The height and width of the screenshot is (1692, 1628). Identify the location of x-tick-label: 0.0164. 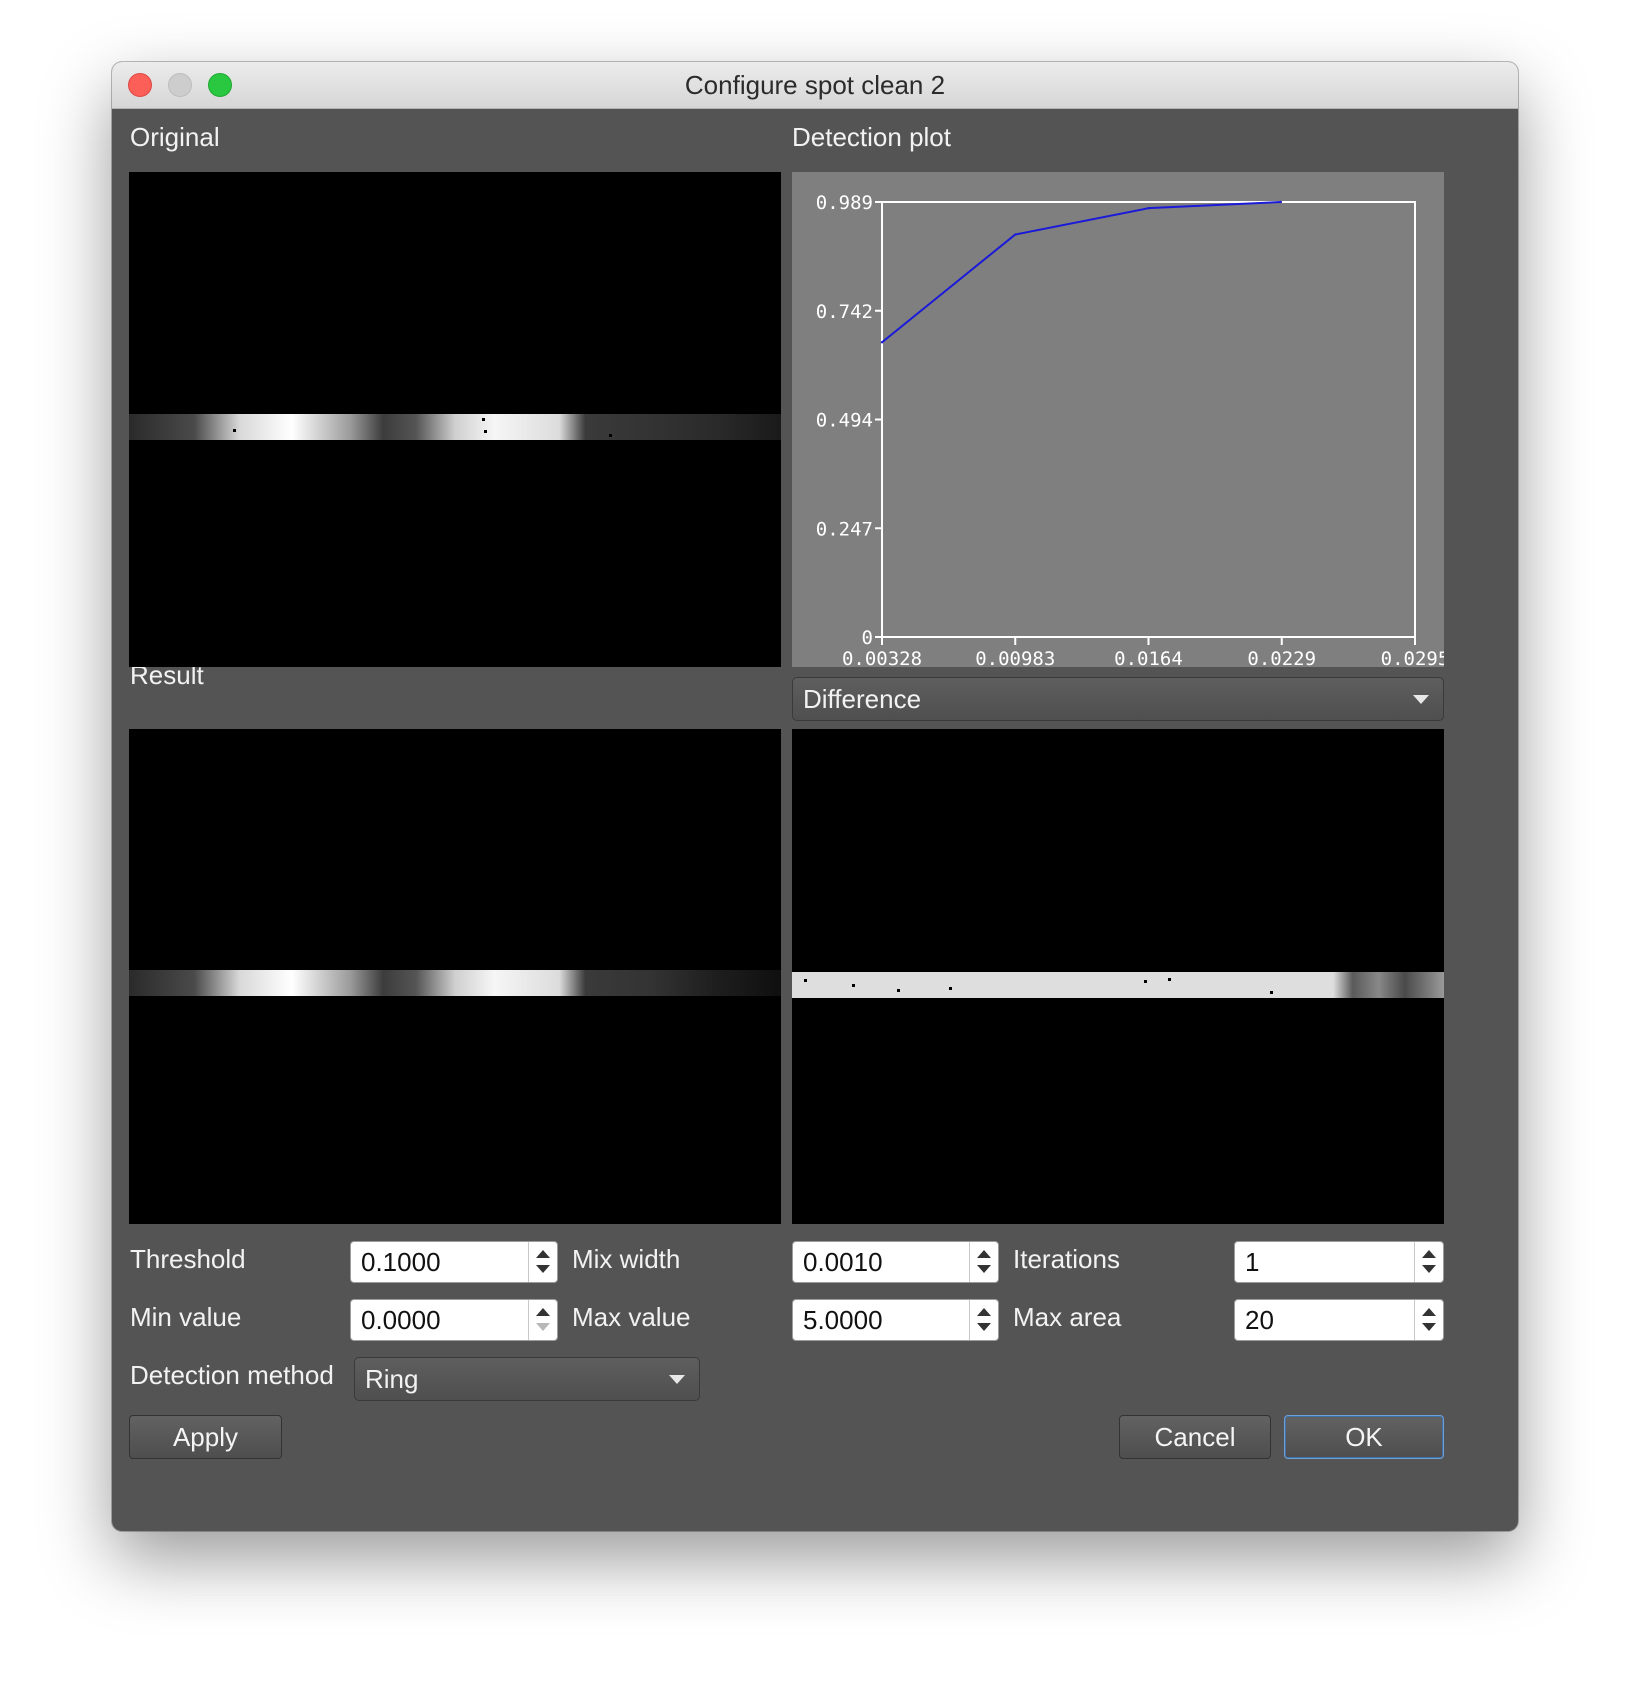
(1148, 657).